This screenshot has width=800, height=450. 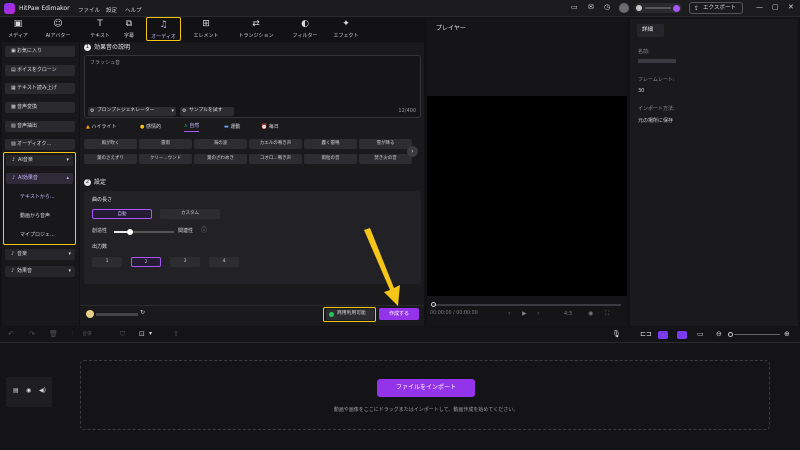 What do you see at coordinates (132, 111) in the screenshot?
I see `prompt-generator-dropdown: ⚙ プロンプトジェネレーター ▾` at bounding box center [132, 111].